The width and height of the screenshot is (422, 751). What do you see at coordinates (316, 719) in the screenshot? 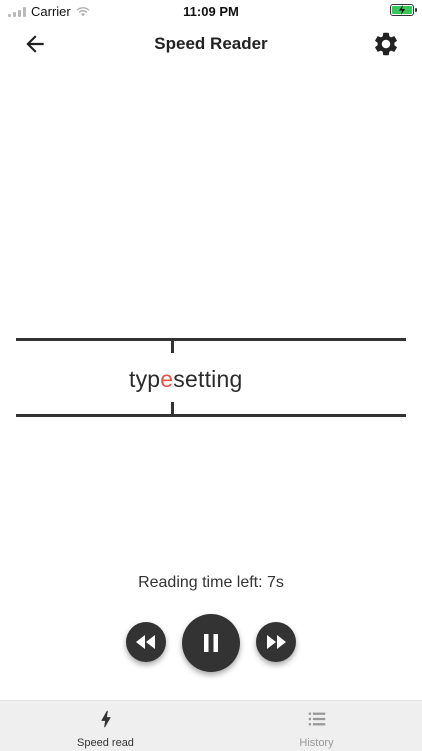
I see `list-icon` at bounding box center [316, 719].